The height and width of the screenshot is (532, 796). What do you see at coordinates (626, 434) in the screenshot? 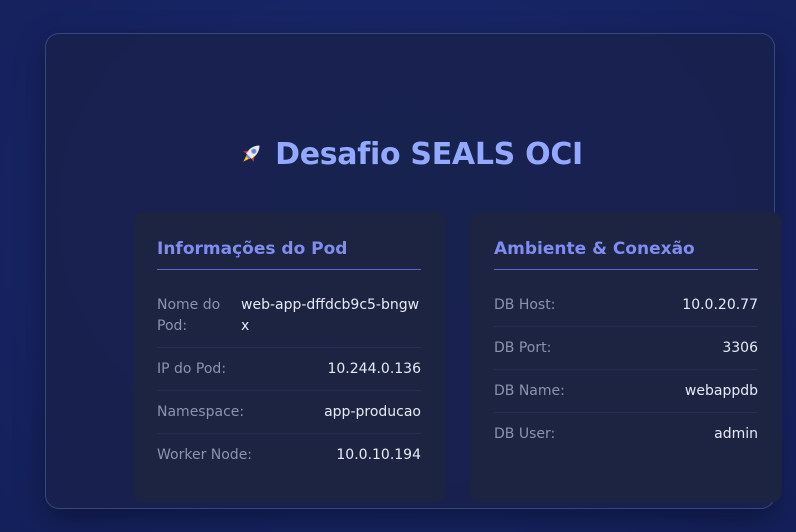
I see `db-row-user: DB User: admin` at bounding box center [626, 434].